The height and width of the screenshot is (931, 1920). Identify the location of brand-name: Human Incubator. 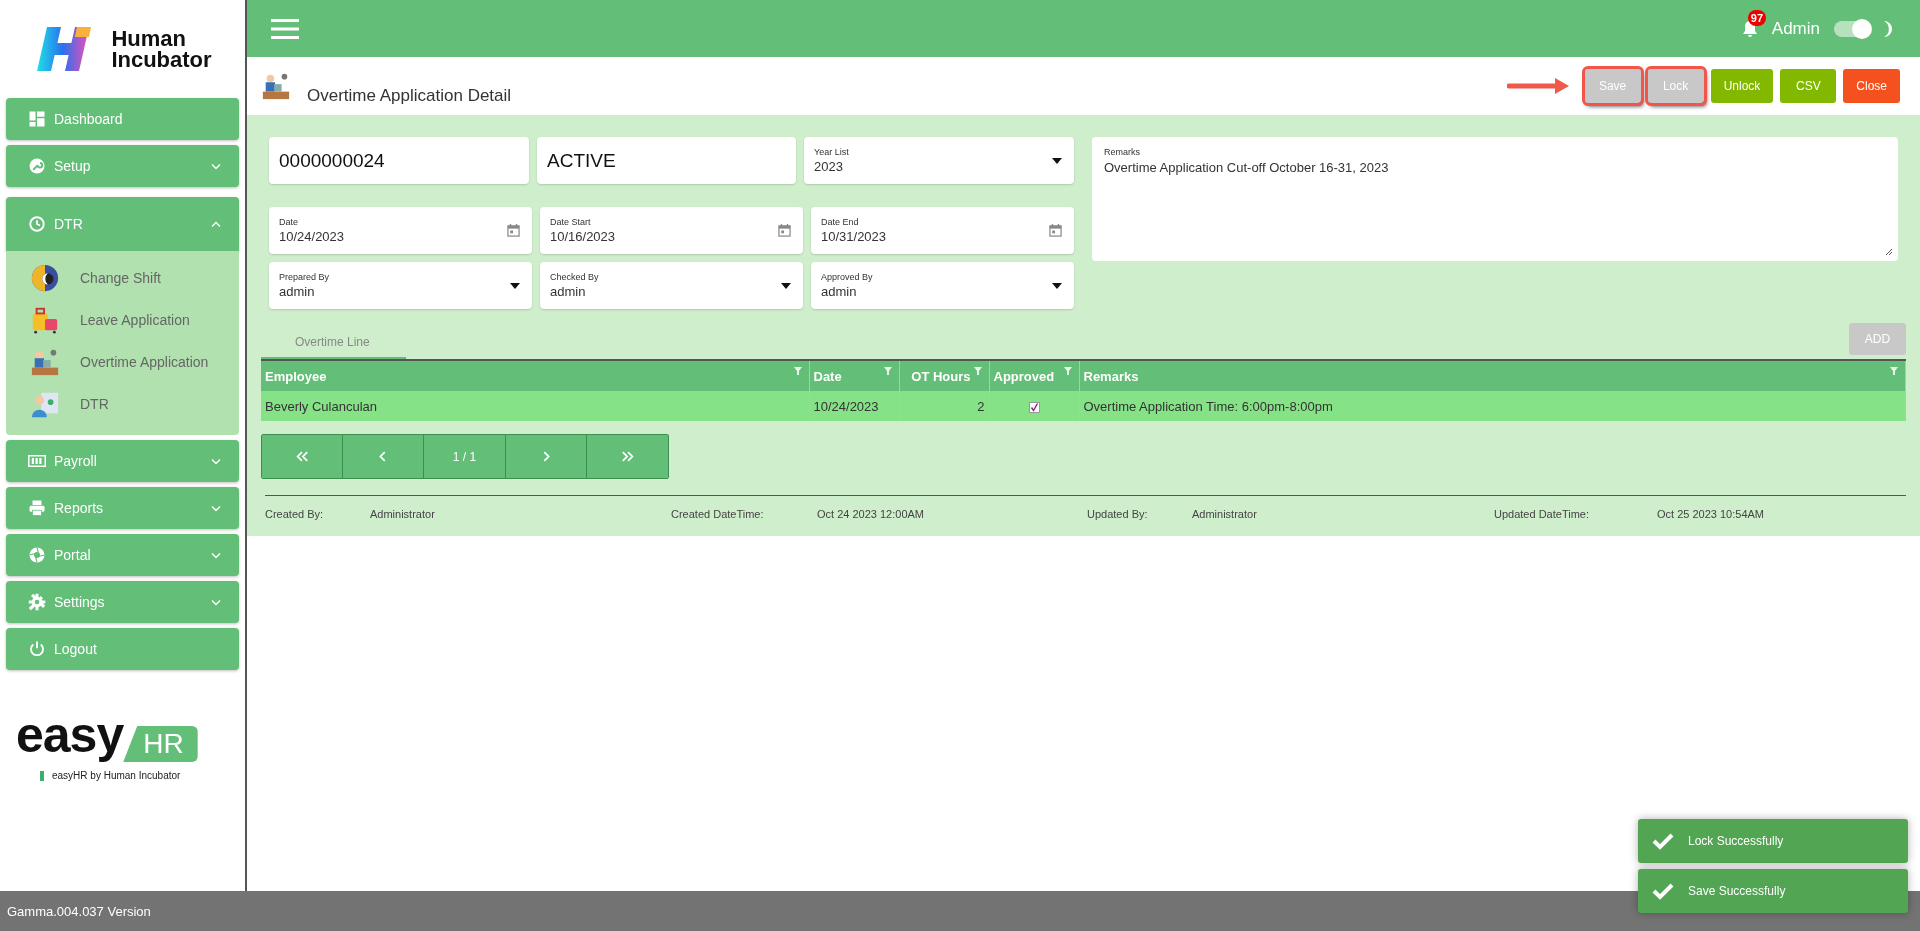
(161, 49).